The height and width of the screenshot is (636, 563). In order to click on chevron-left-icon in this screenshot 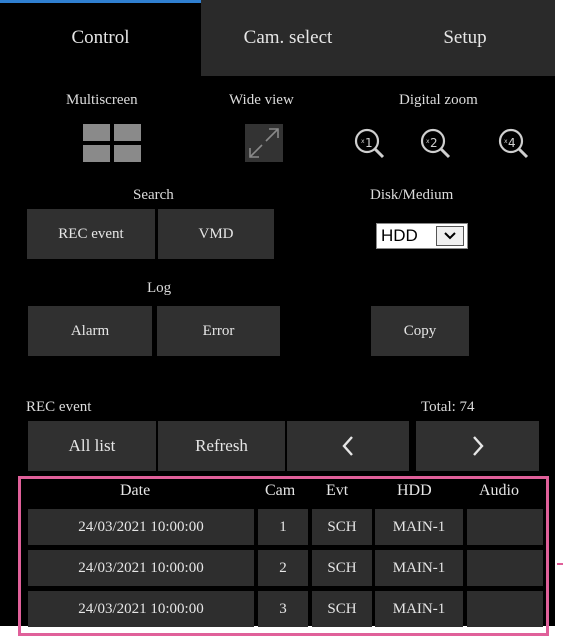, I will do `click(347, 446)`.